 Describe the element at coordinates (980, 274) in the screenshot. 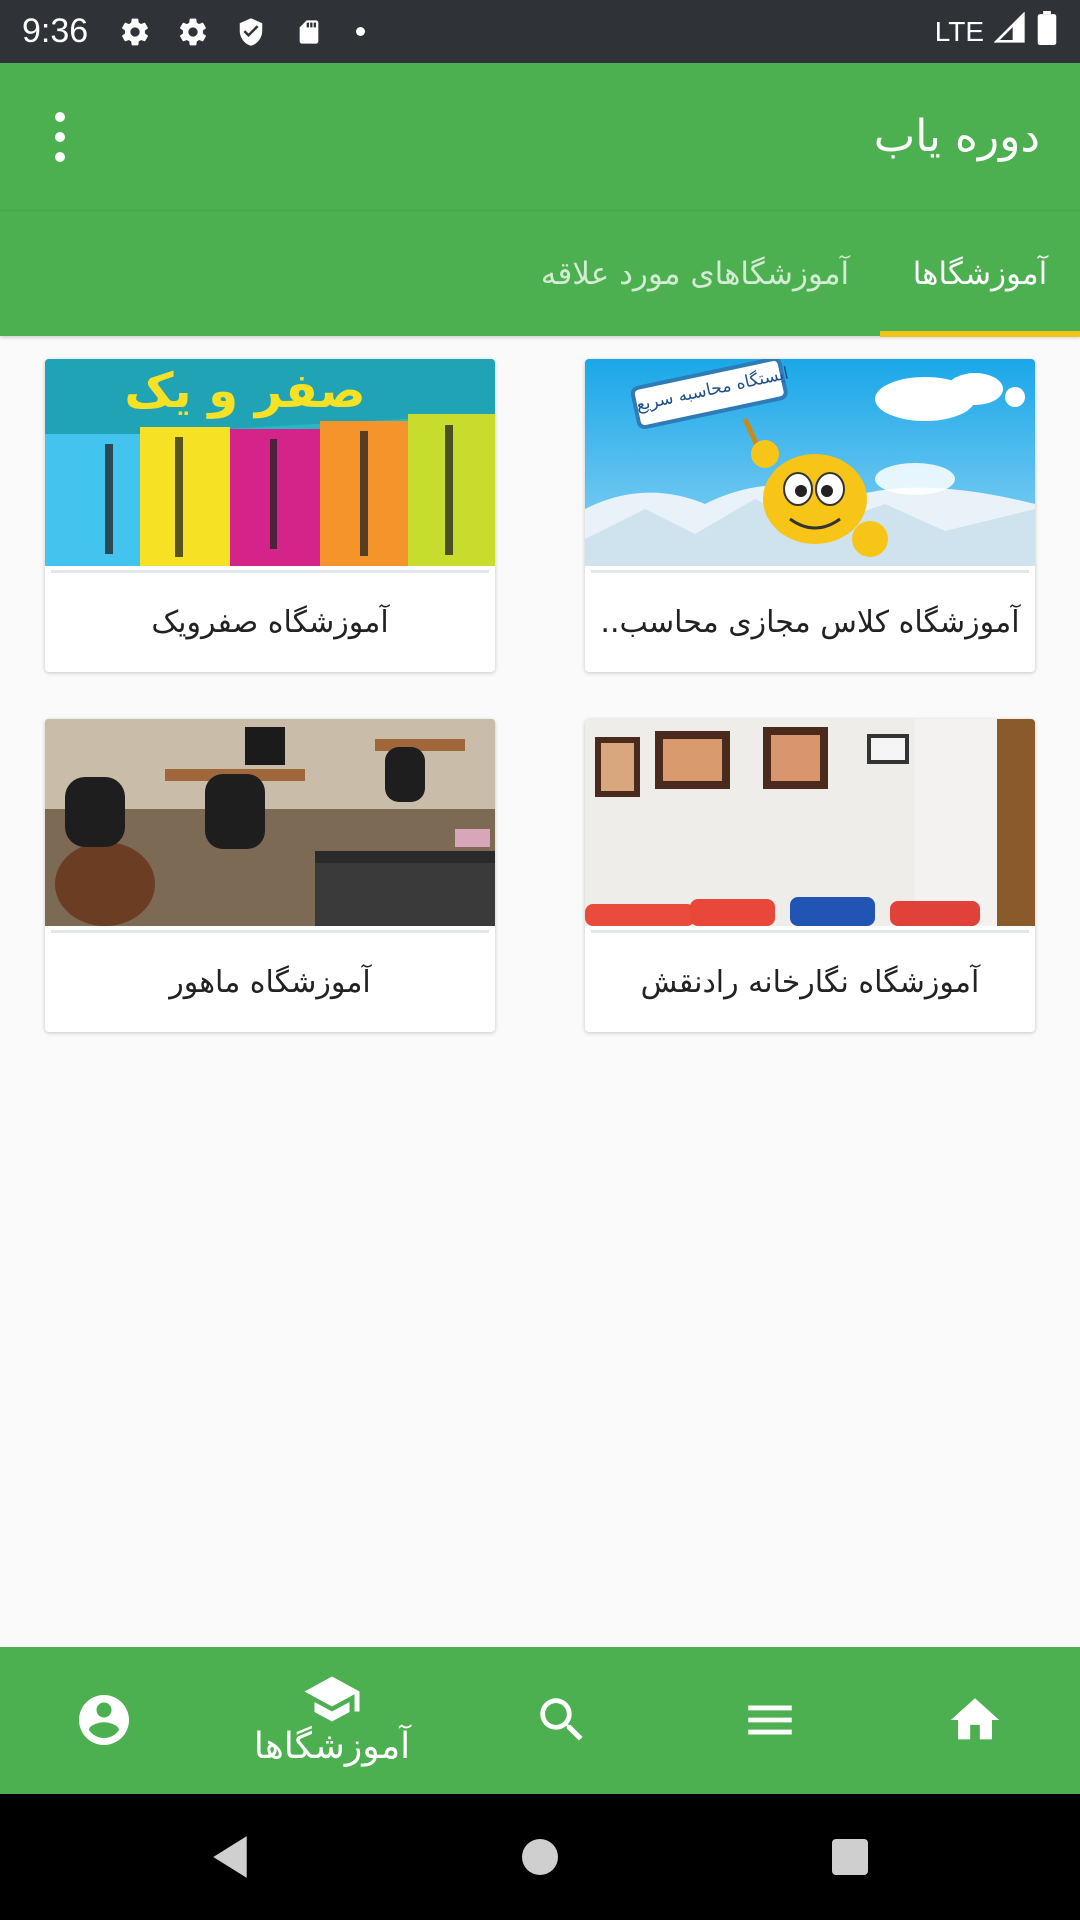

I see `tab-institutes: آموزشگاها` at that location.